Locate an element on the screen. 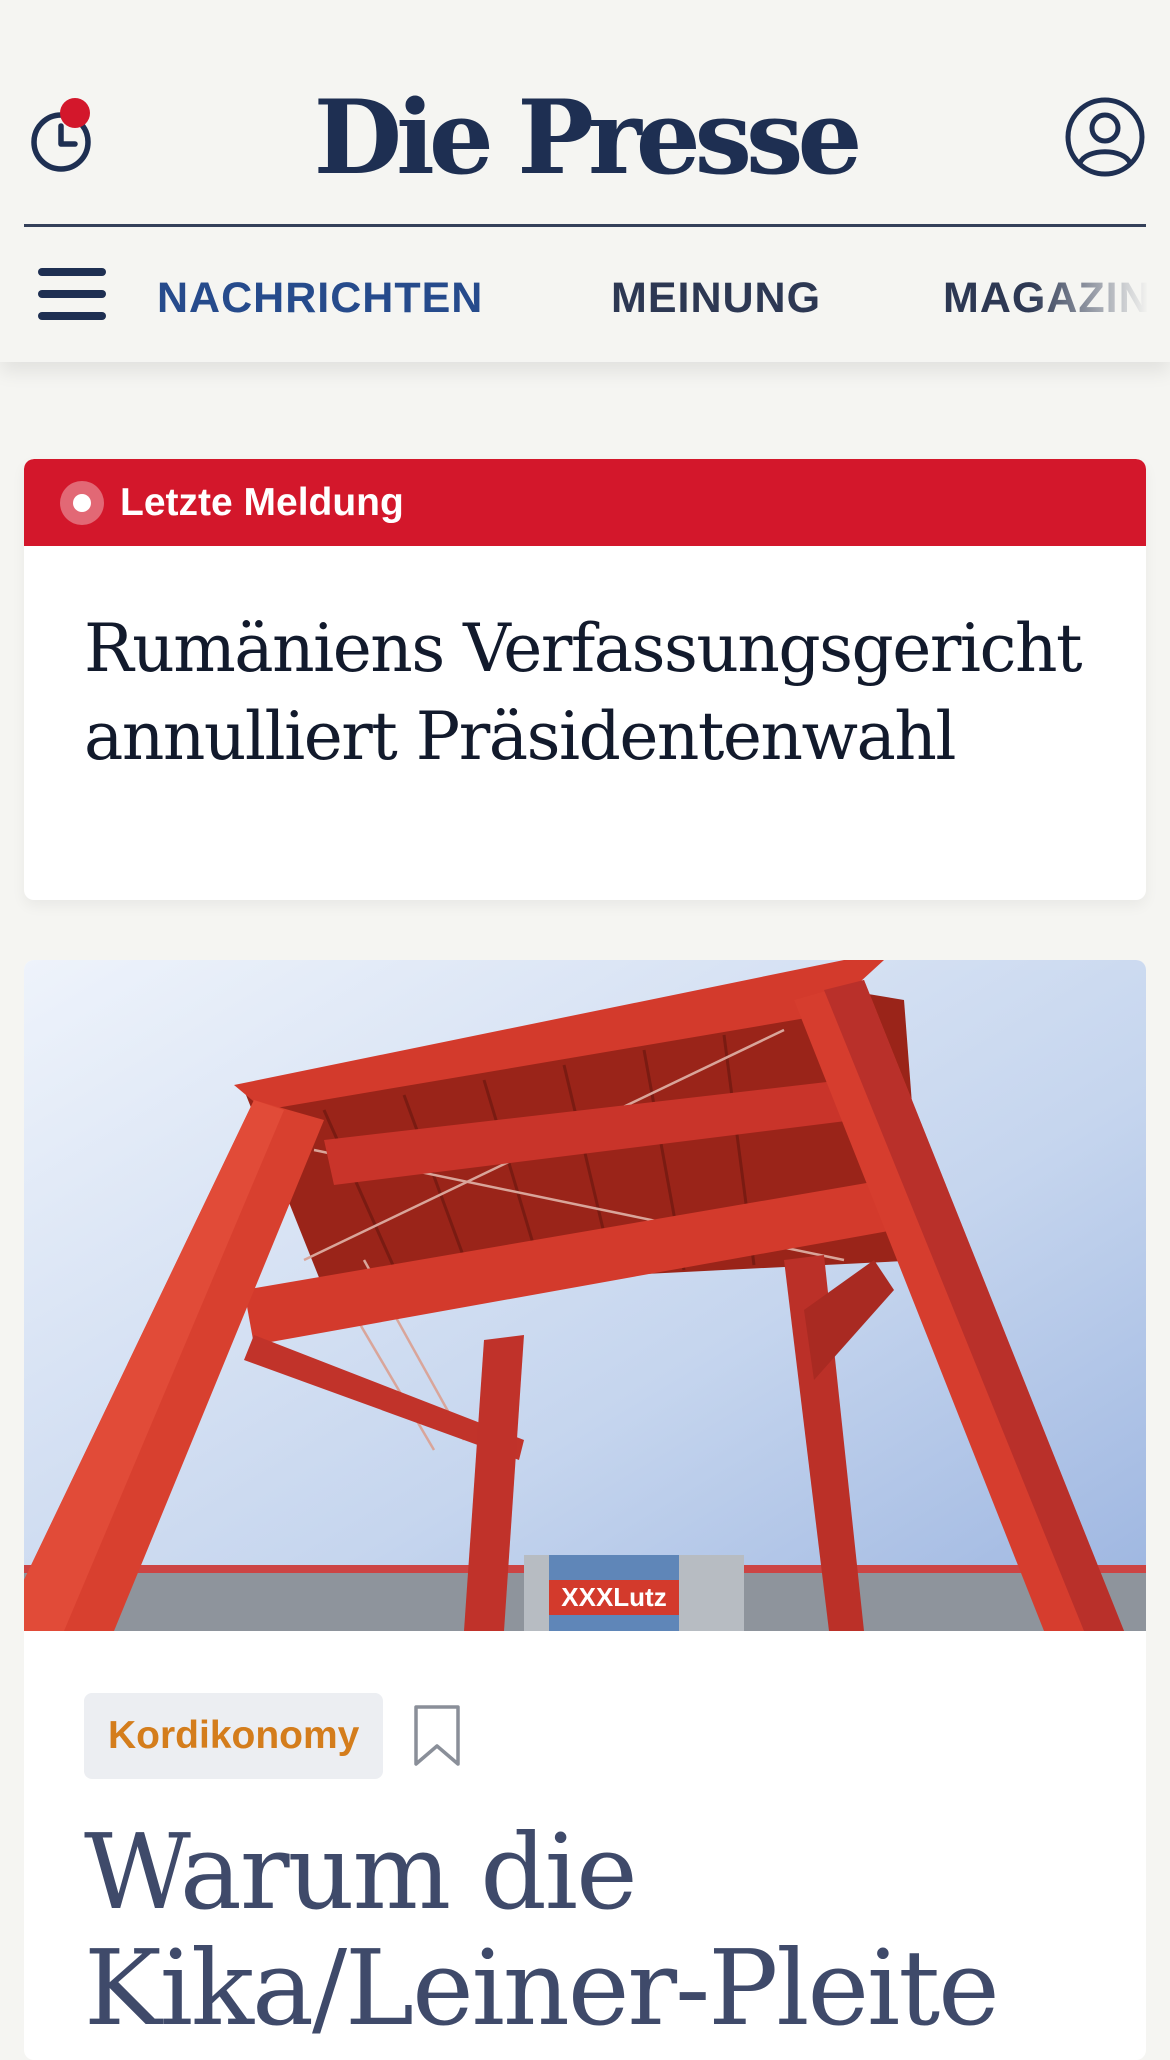 The image size is (1170, 2060). live-indicator-icon is located at coordinates (82, 503).